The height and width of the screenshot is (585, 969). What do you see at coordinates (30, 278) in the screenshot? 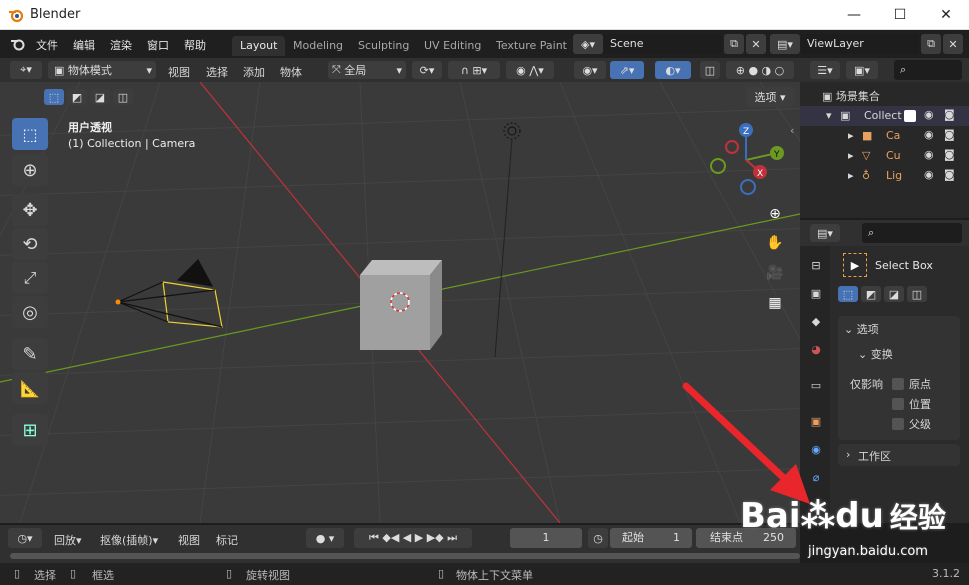
I see `scale-tool: ⤢` at bounding box center [30, 278].